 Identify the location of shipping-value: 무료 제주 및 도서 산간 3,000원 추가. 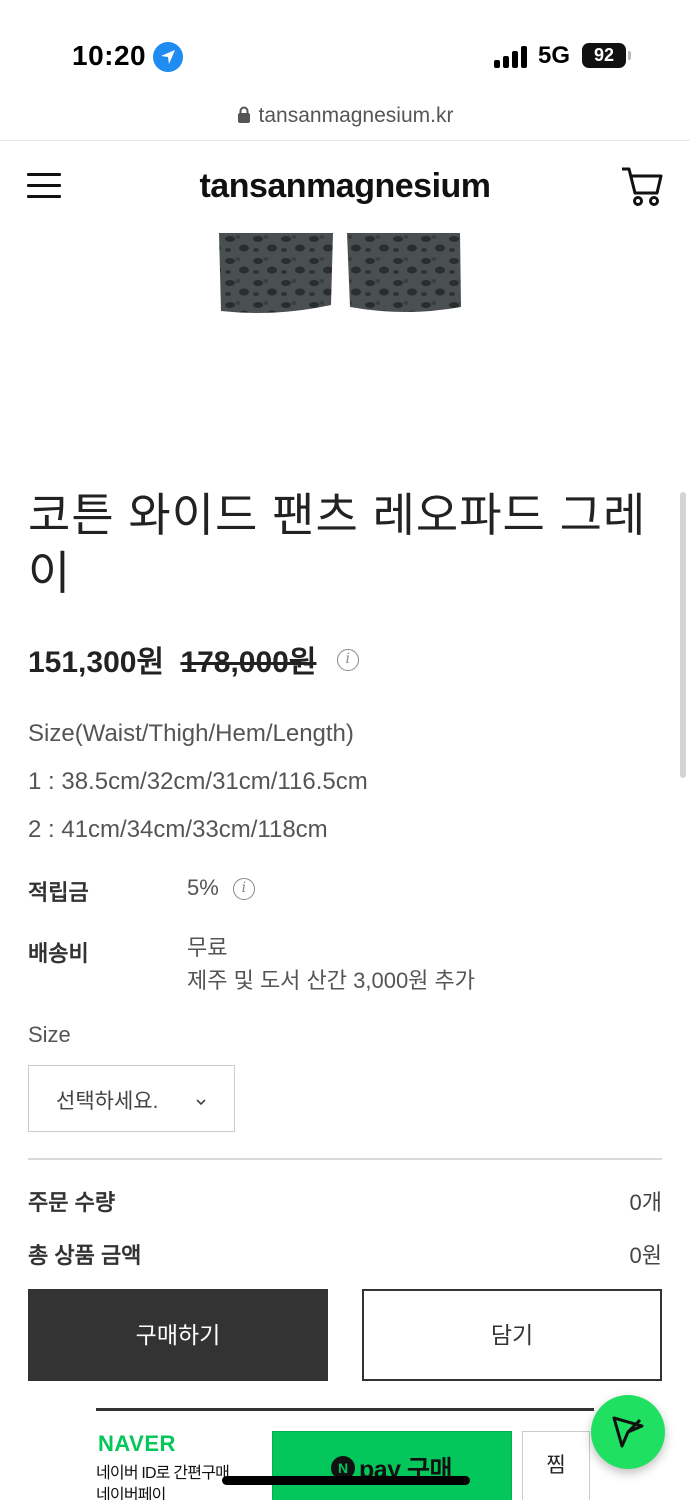
(331, 964).